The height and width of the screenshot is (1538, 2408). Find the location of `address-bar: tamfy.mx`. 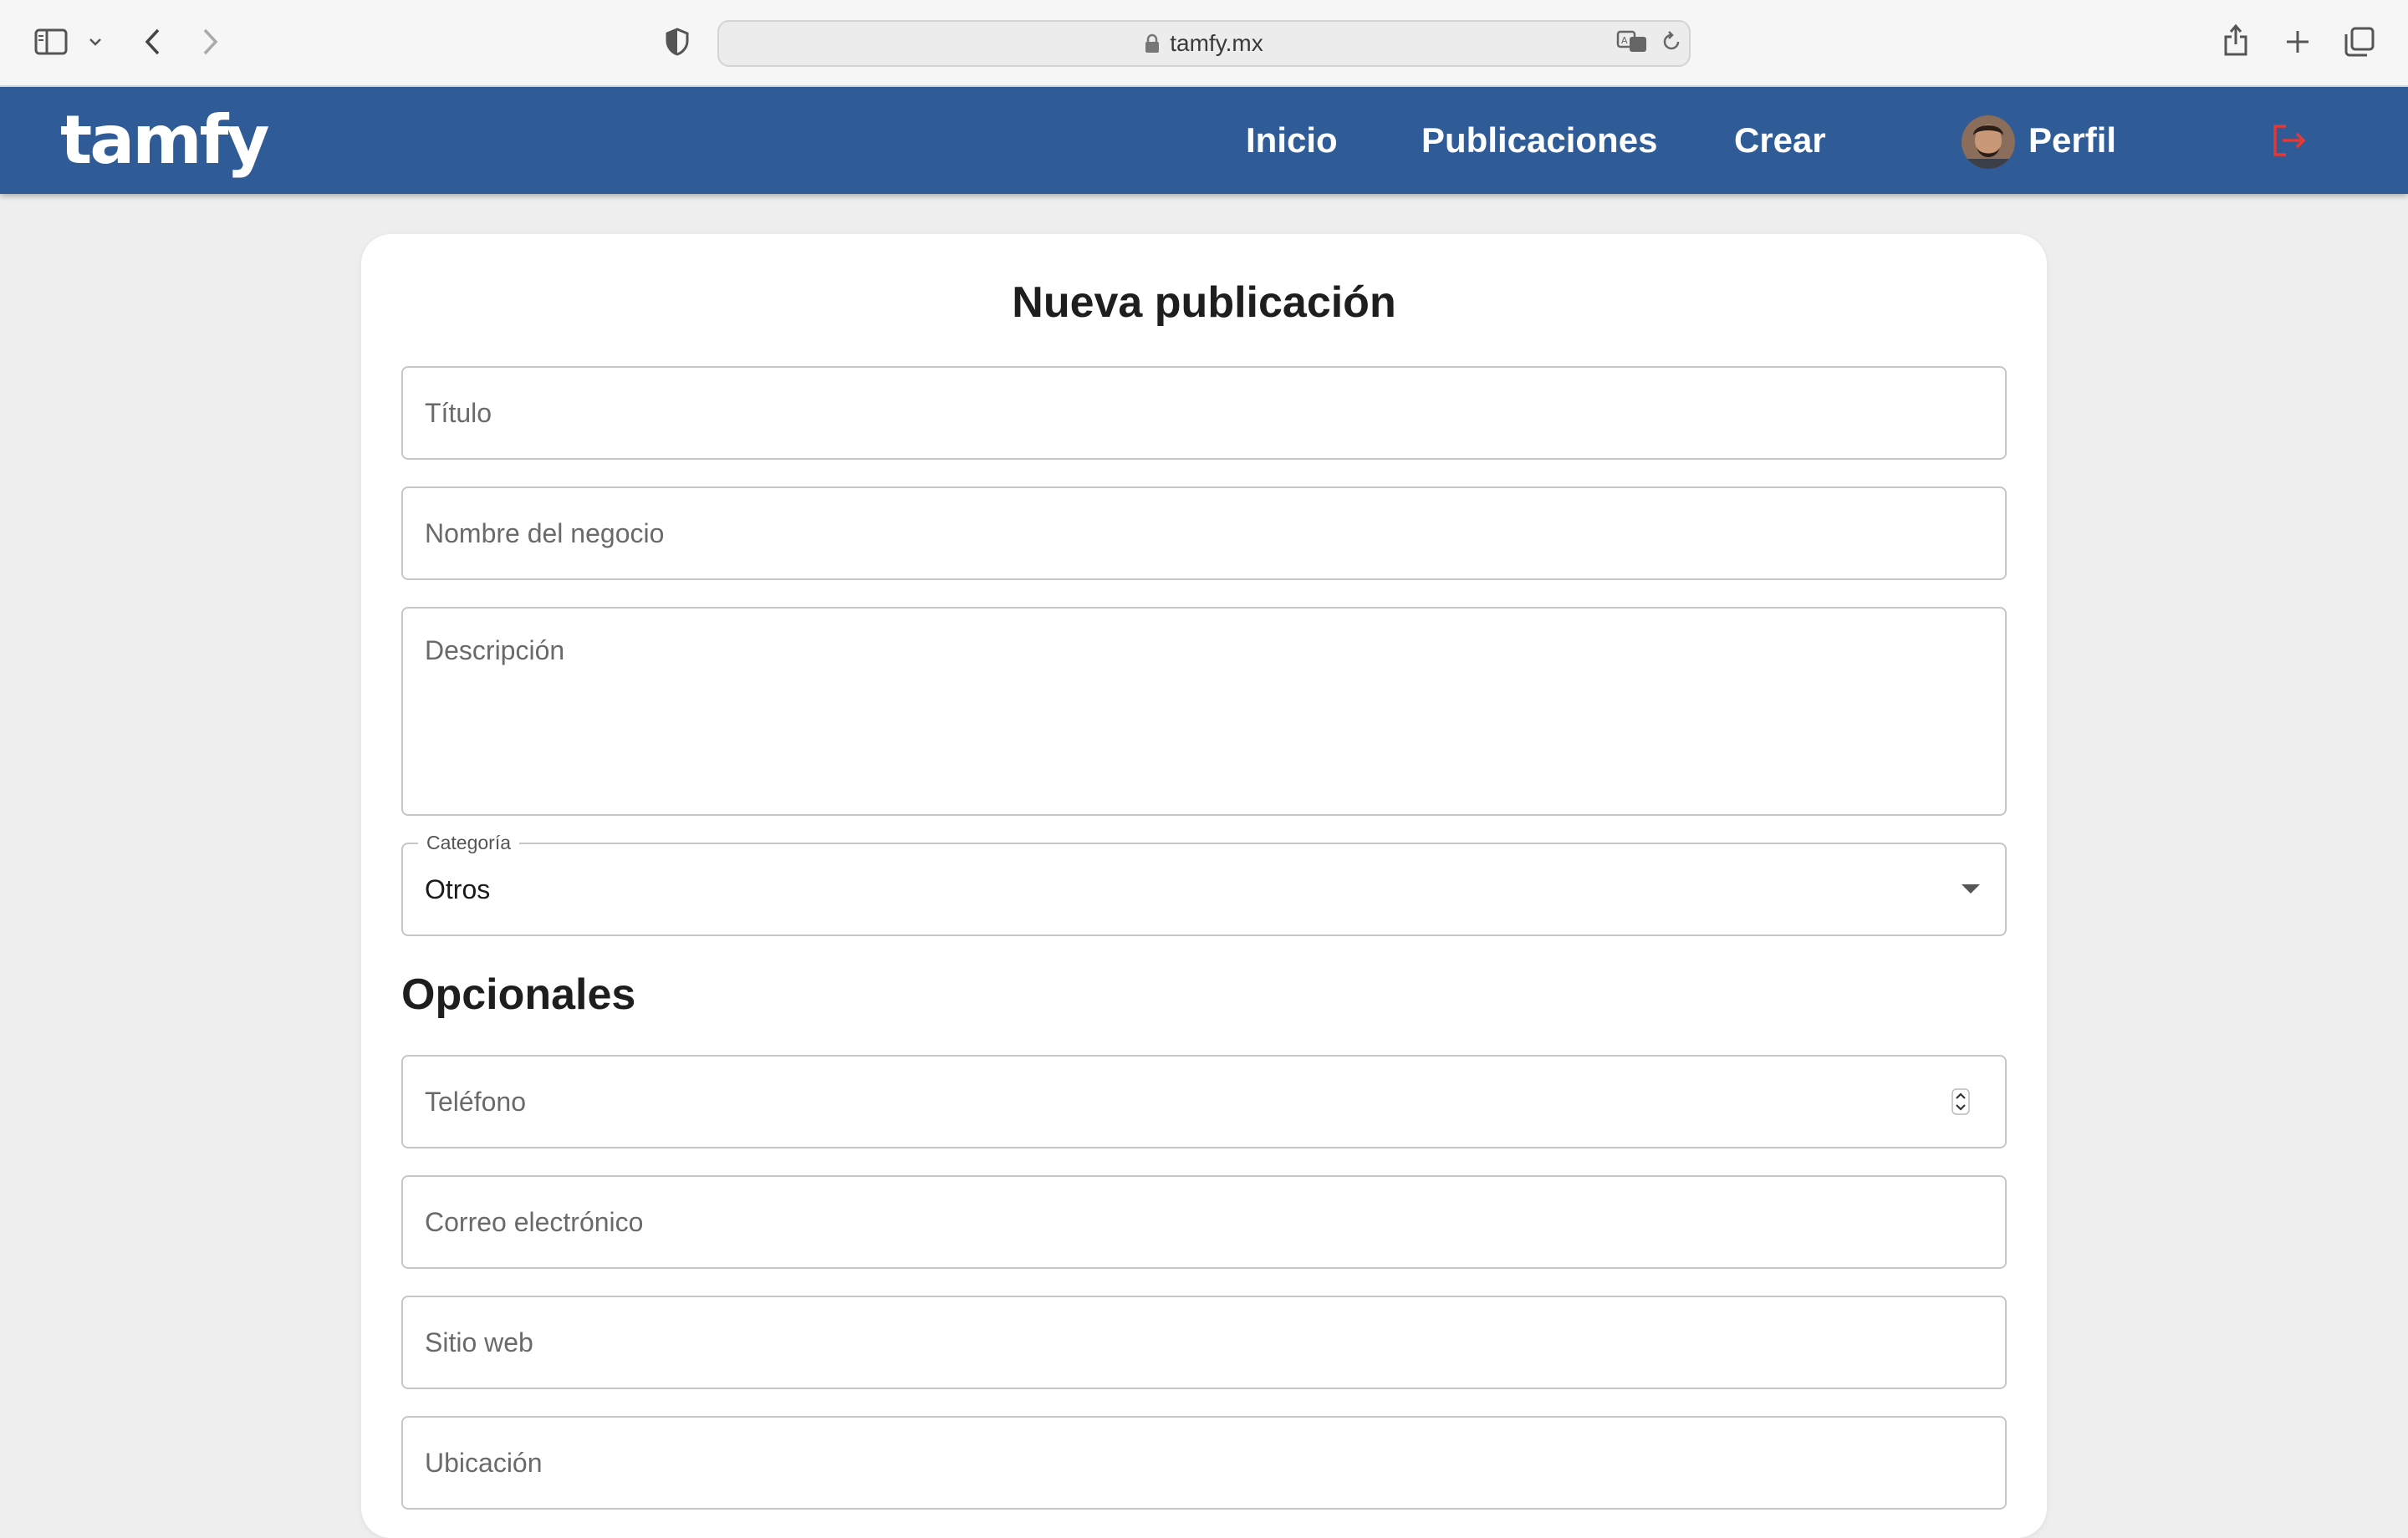

address-bar: tamfy.mx is located at coordinates (1204, 43).